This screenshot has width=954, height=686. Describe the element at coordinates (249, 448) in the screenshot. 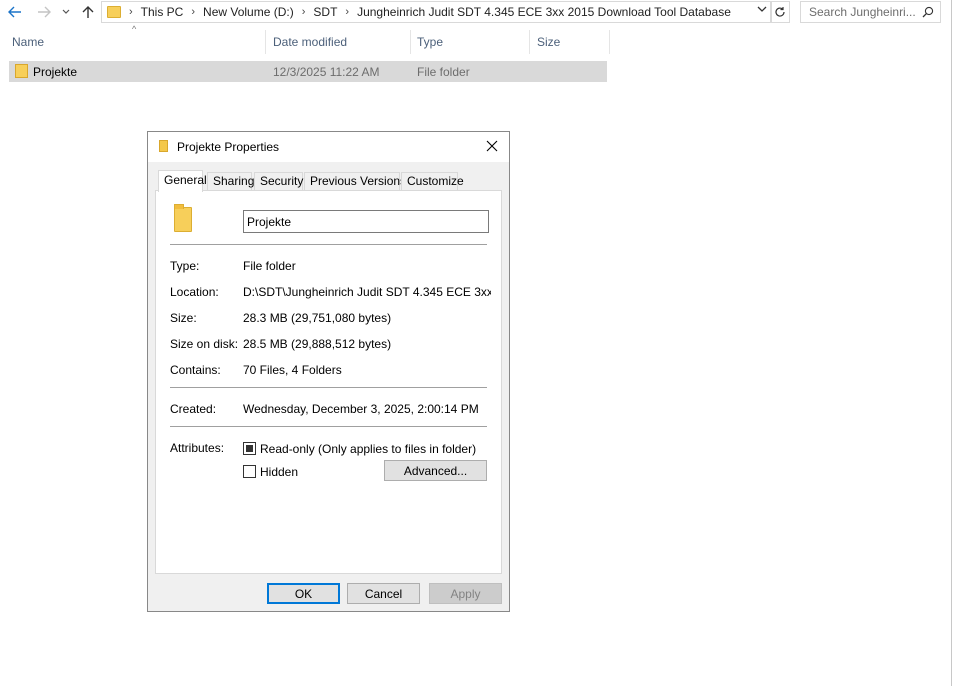

I see `readonly-checkbox` at that location.